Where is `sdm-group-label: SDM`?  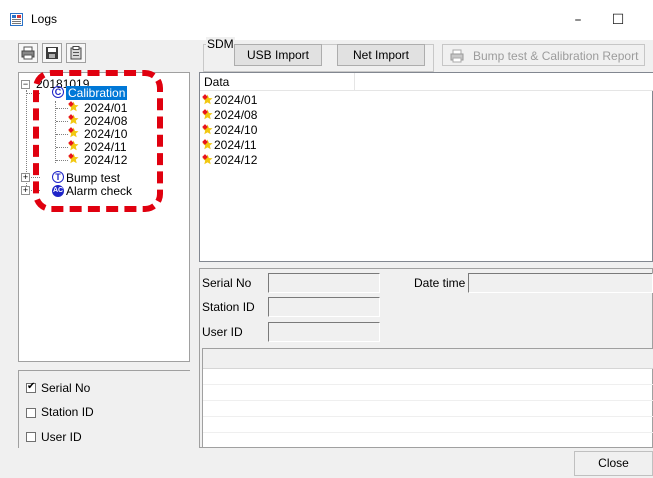 sdm-group-label: SDM is located at coordinates (220, 44).